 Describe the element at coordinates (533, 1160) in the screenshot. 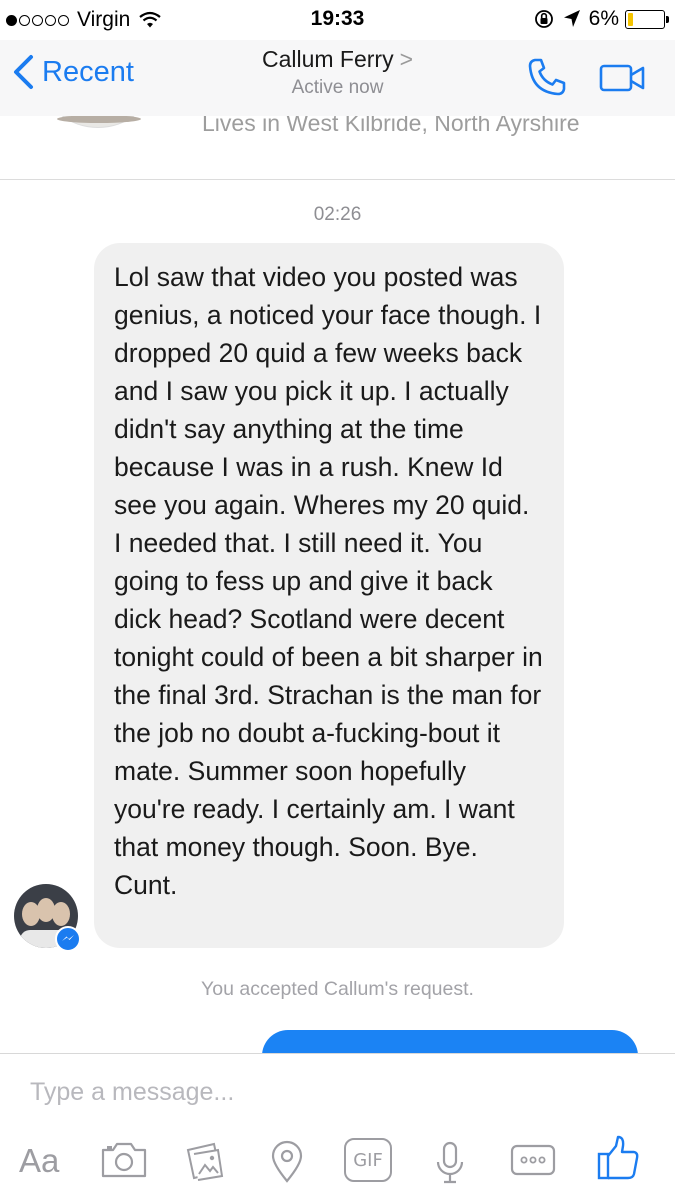

I see `more-icon` at that location.